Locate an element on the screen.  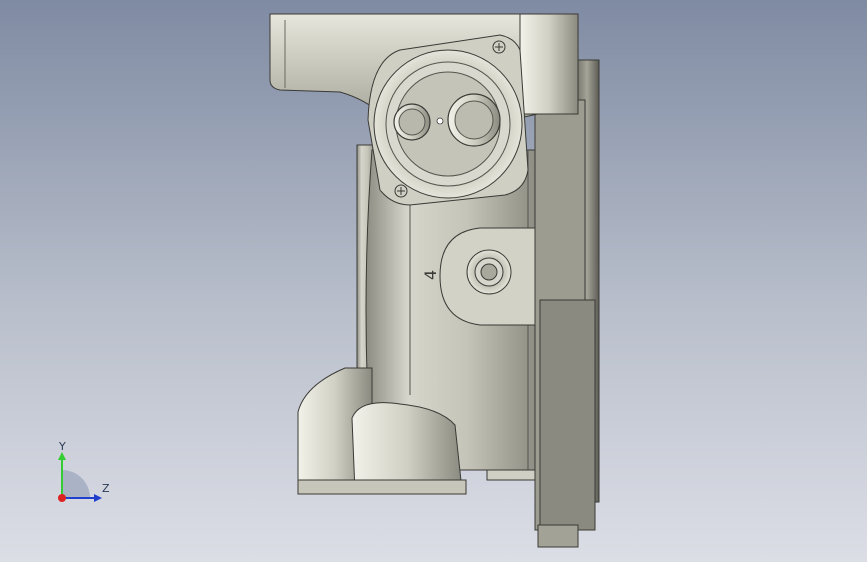
side-port-inner is located at coordinates (489, 272).